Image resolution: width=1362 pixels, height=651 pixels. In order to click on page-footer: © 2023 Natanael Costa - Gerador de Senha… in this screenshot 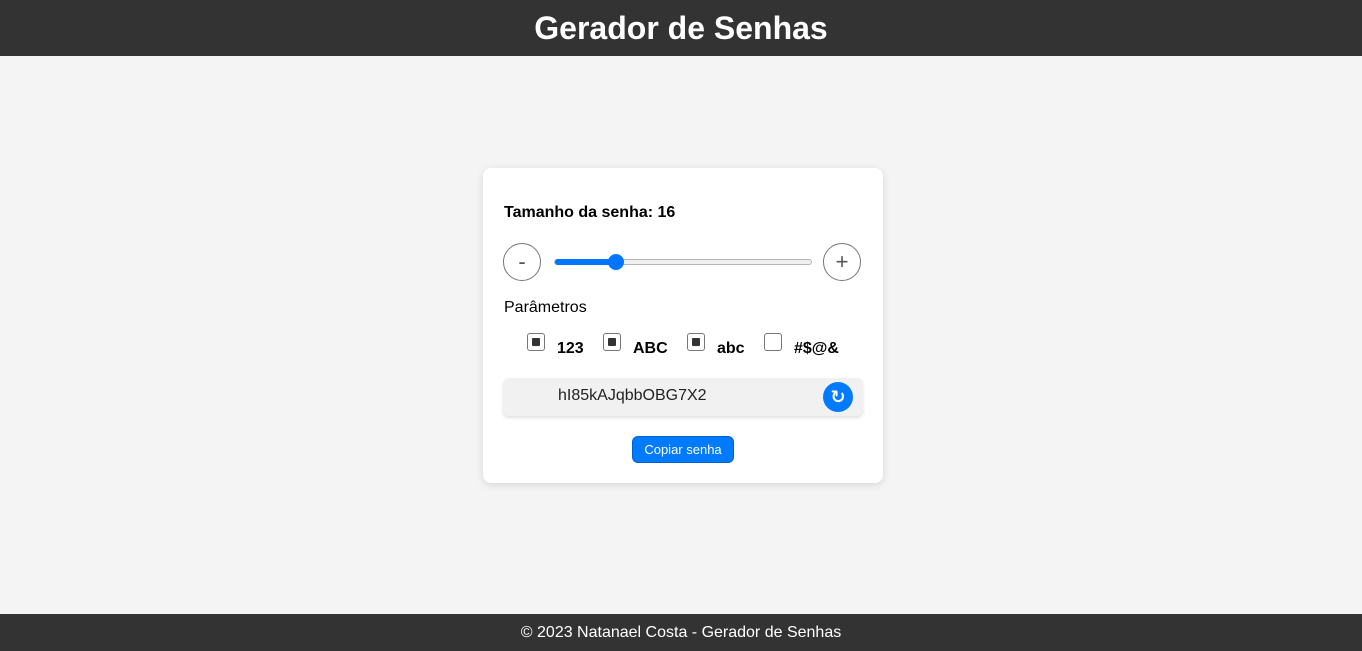, I will do `click(681, 632)`.